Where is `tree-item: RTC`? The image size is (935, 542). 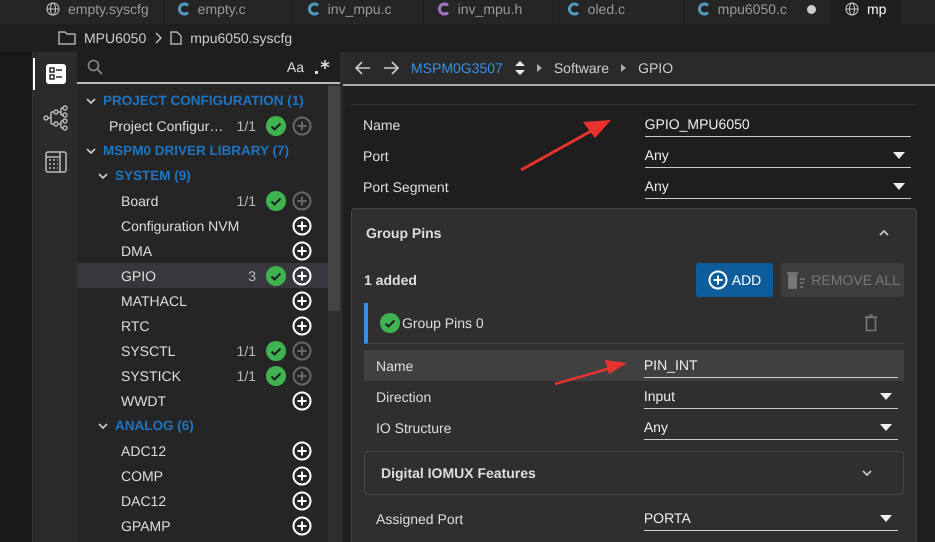
tree-item: RTC is located at coordinates (202, 325).